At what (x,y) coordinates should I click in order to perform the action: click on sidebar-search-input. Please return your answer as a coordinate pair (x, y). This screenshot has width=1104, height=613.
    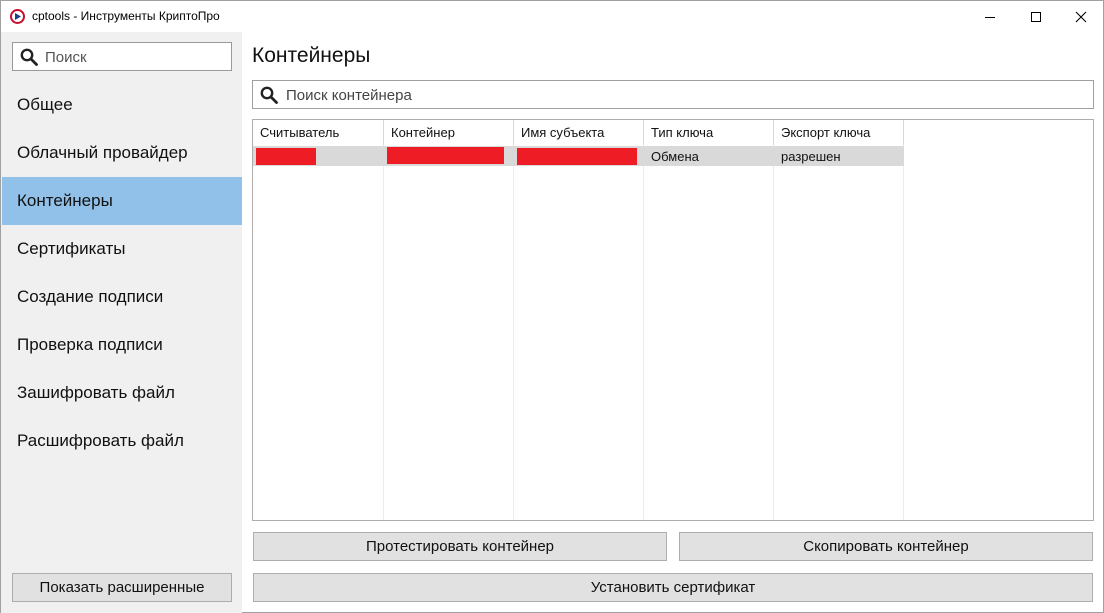
    Looking at the image, I should click on (135, 57).